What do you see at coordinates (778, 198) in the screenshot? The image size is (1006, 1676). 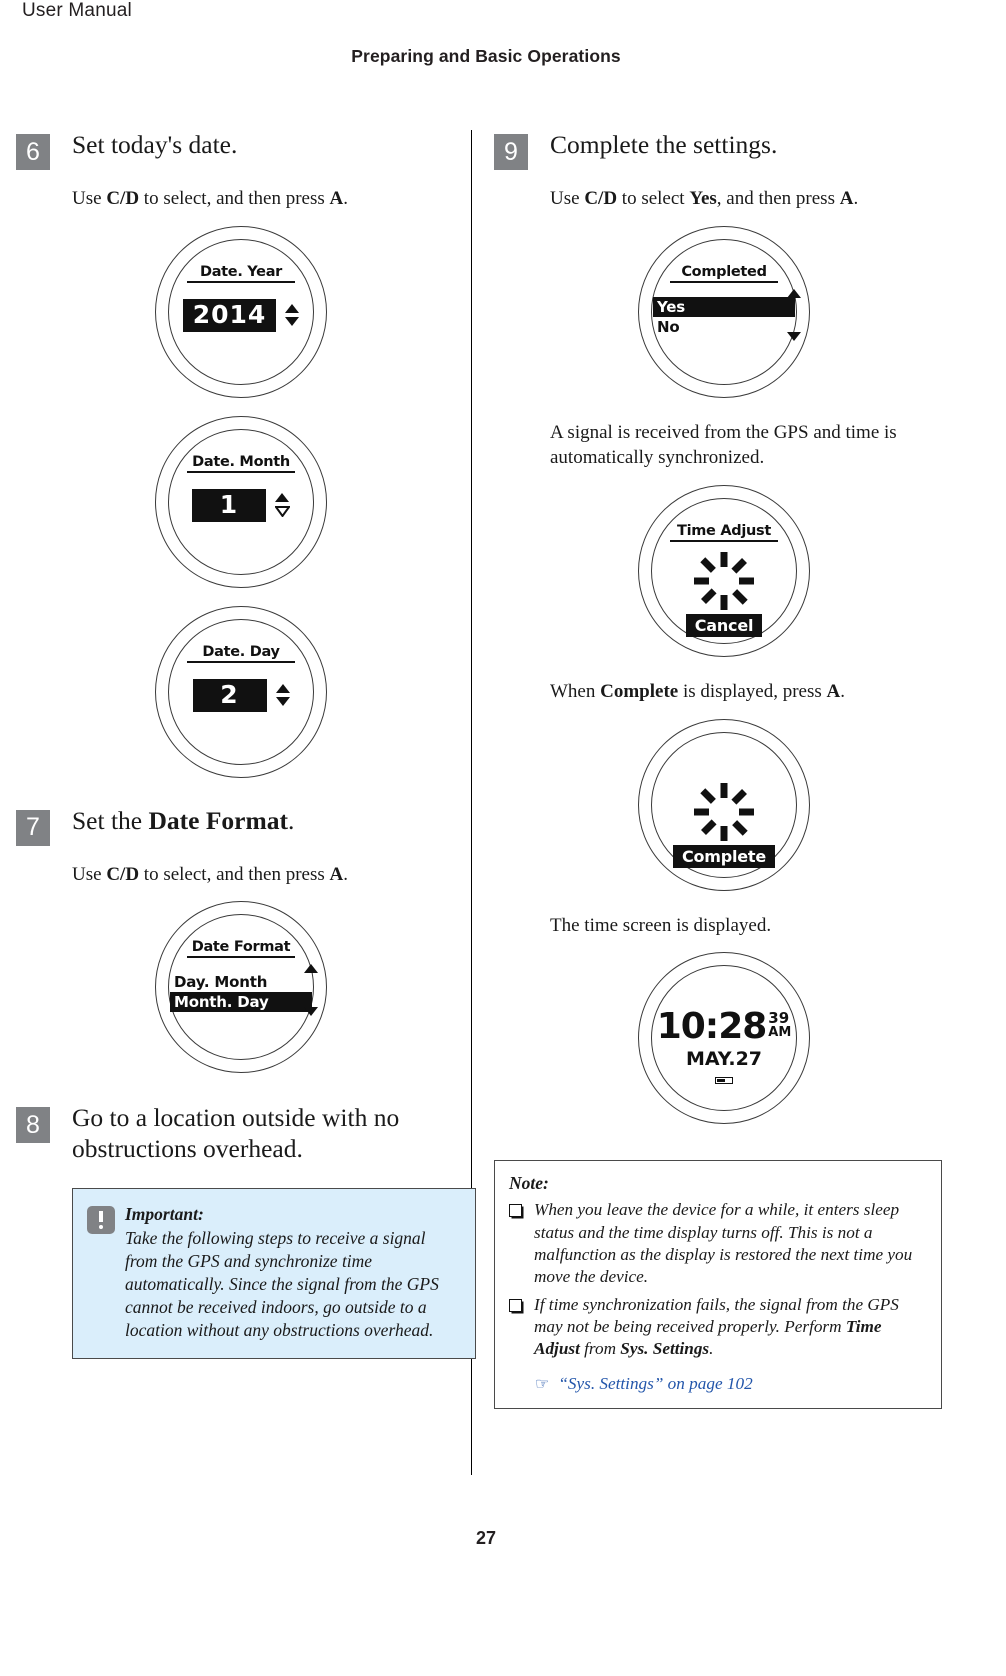 I see `step-9-instr-mid2: , and then press` at bounding box center [778, 198].